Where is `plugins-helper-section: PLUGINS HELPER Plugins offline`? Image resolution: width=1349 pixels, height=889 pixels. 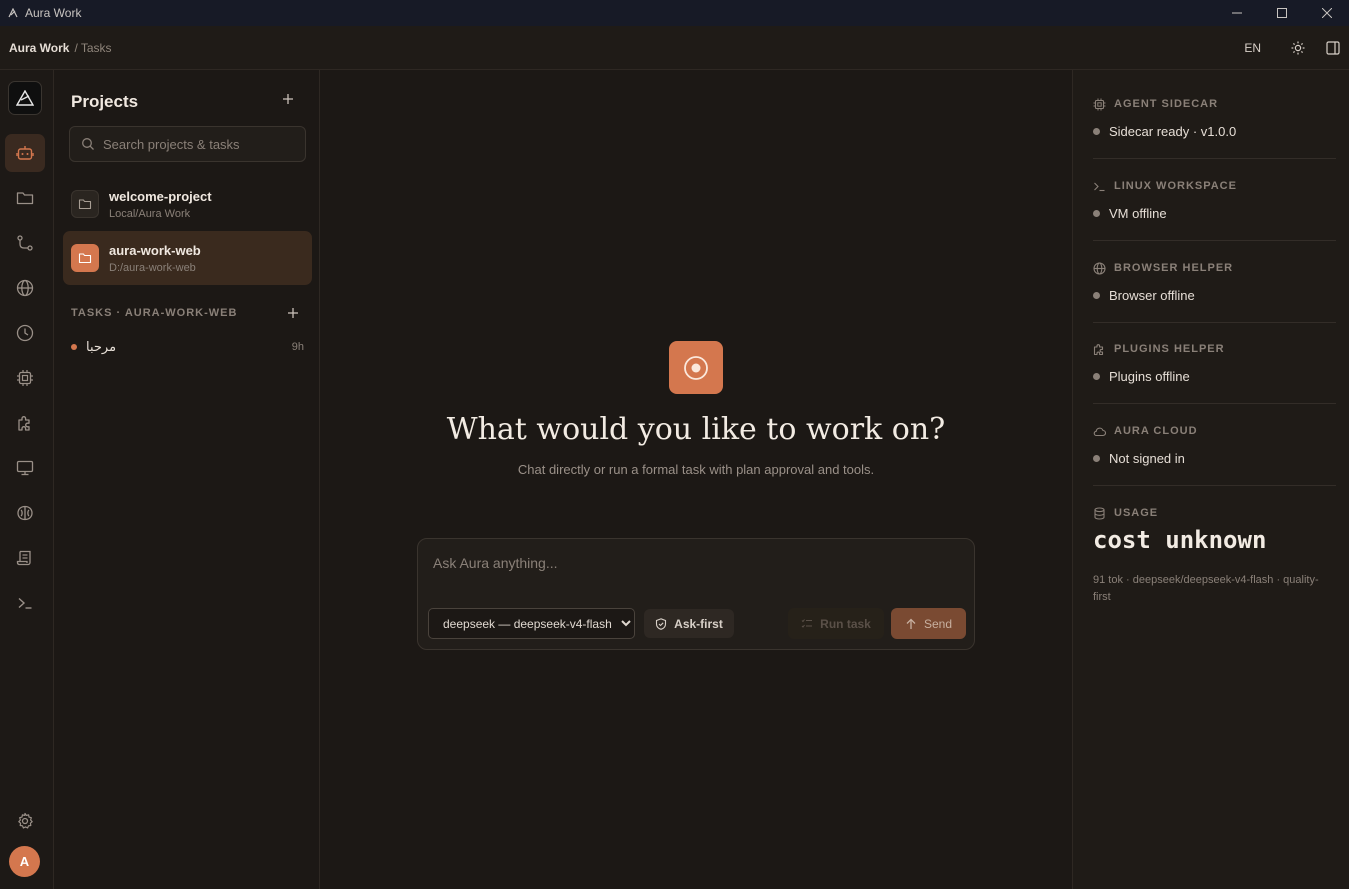
plugins-helper-section: PLUGINS HELPER Plugins offline is located at coordinates (1214, 372).